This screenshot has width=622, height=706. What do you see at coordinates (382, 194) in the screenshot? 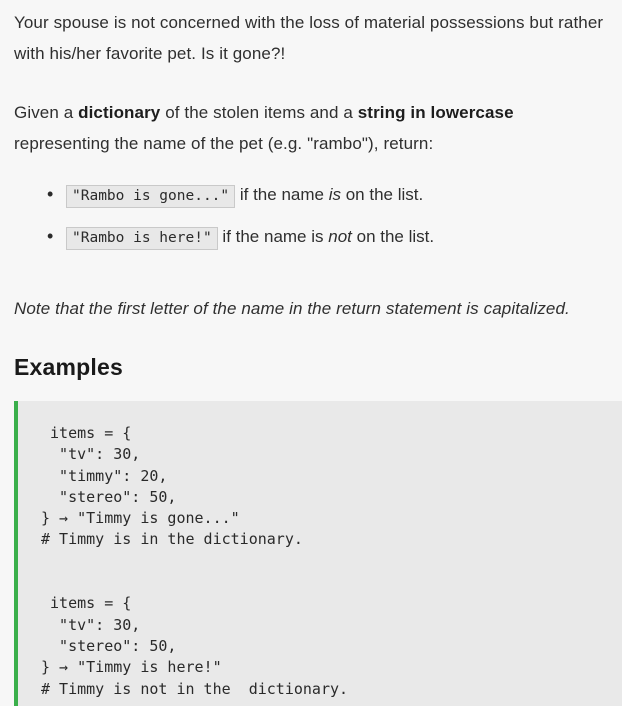
I see `bullet-1-text-after: on the list.` at bounding box center [382, 194].